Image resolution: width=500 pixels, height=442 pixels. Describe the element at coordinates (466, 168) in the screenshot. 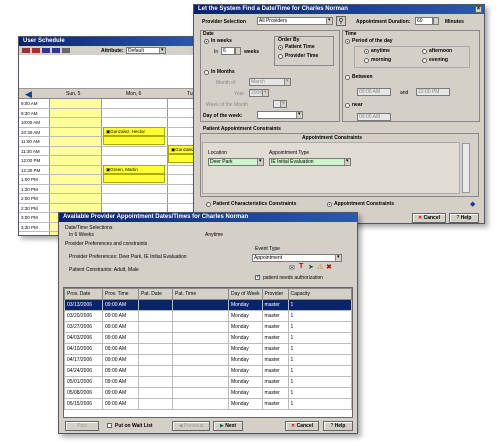

I see `constraints-scrollbar` at that location.